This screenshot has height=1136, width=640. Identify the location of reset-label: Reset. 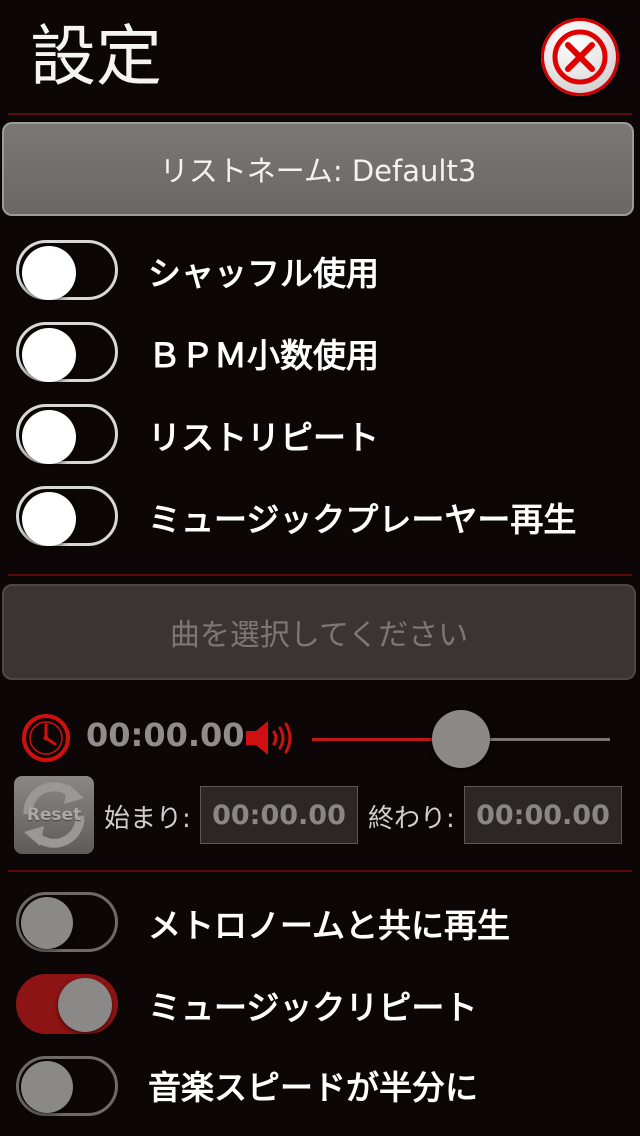
(54, 815).